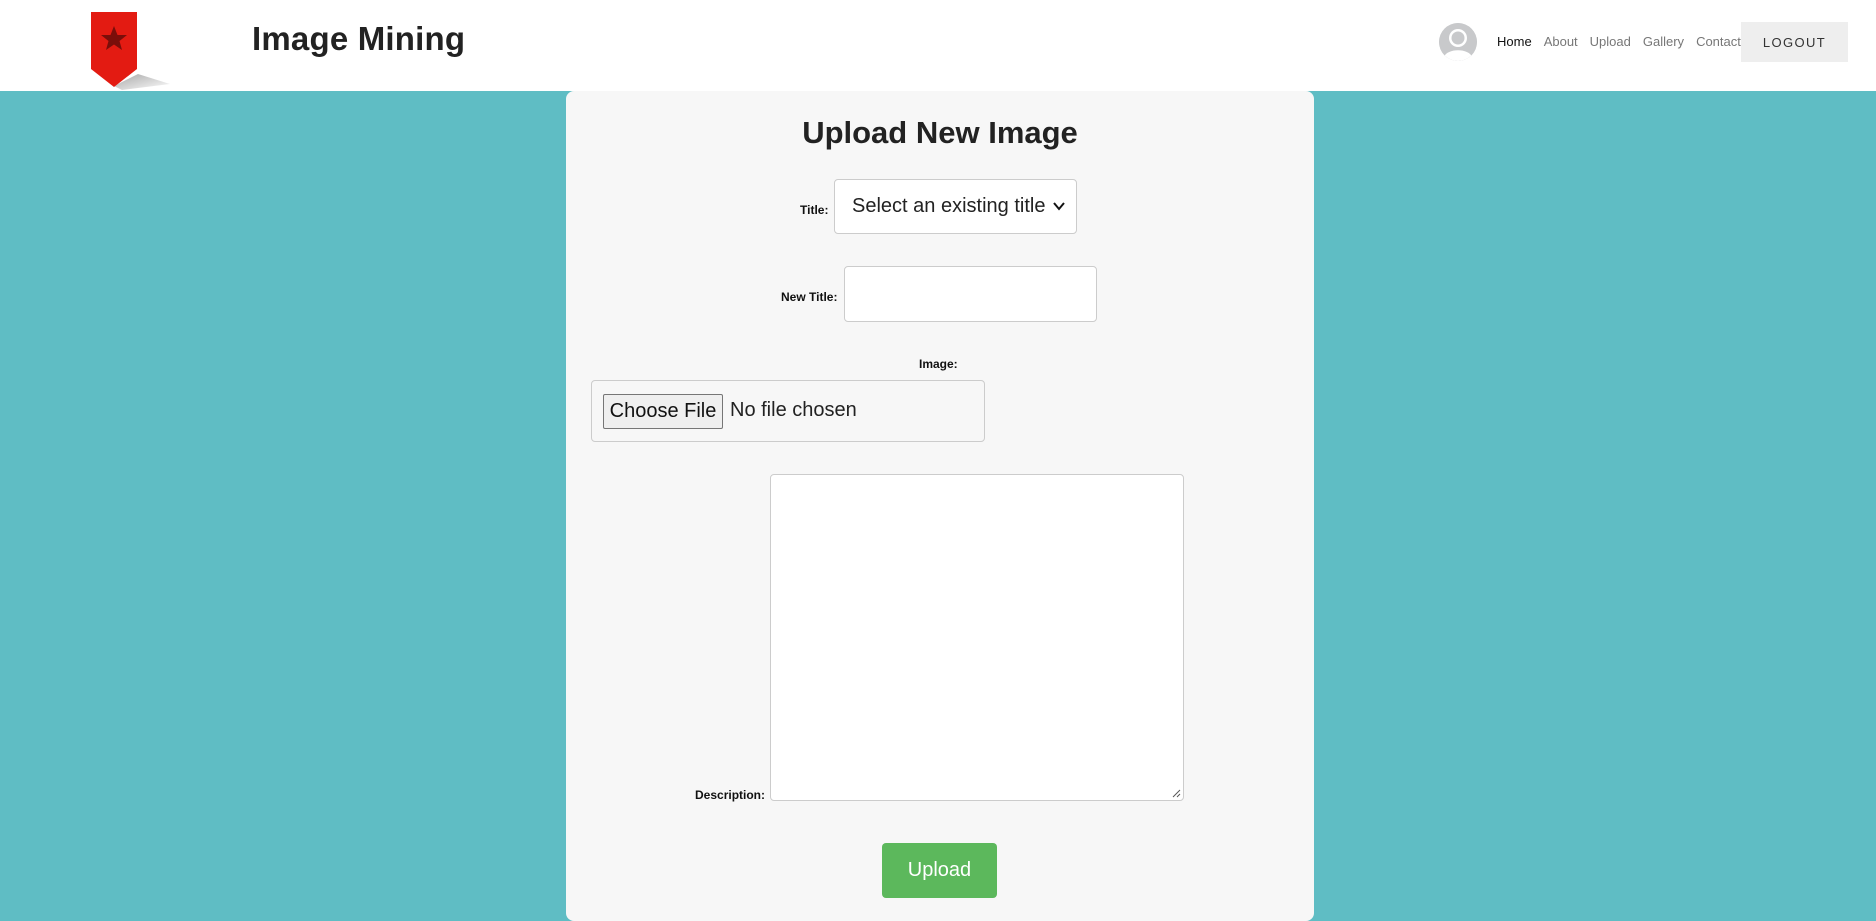 This screenshot has height=921, width=1876. I want to click on chevron-down-icon, so click(1059, 206).